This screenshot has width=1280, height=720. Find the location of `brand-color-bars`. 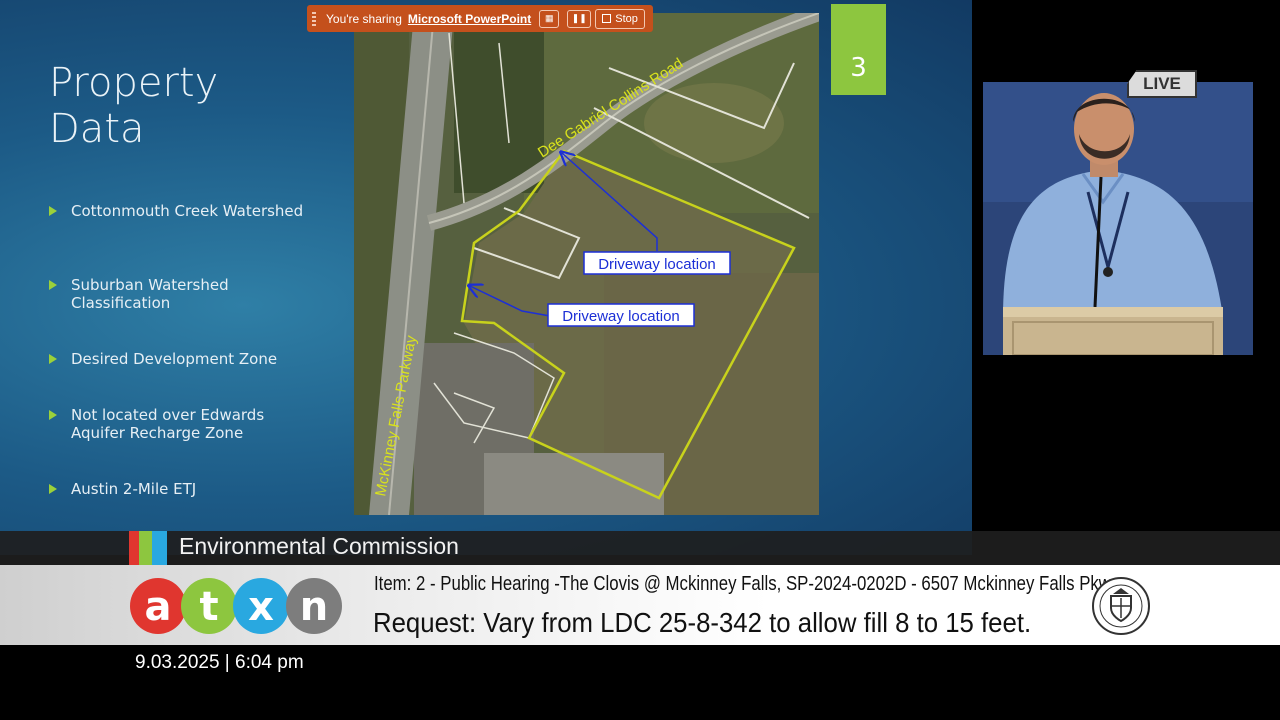

brand-color-bars is located at coordinates (148, 548).